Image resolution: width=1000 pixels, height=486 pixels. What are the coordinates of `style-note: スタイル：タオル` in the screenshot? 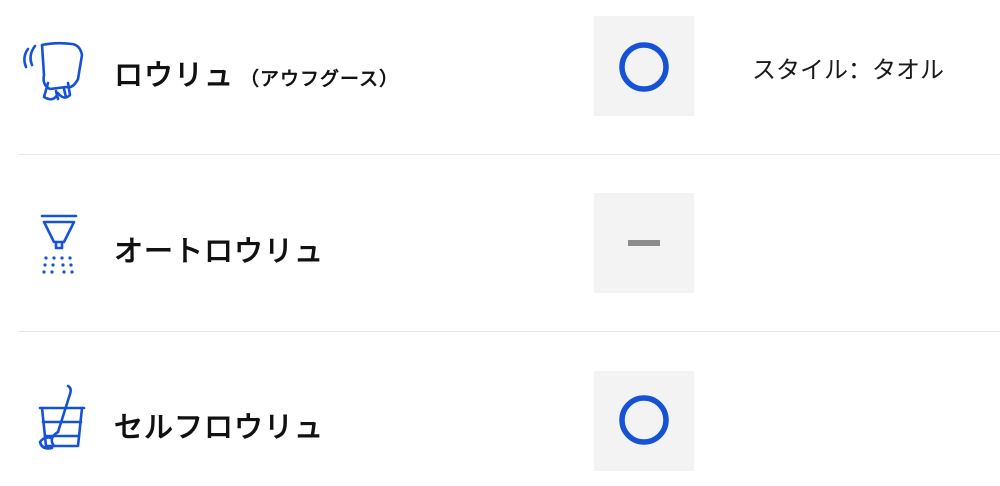 It's located at (848, 70).